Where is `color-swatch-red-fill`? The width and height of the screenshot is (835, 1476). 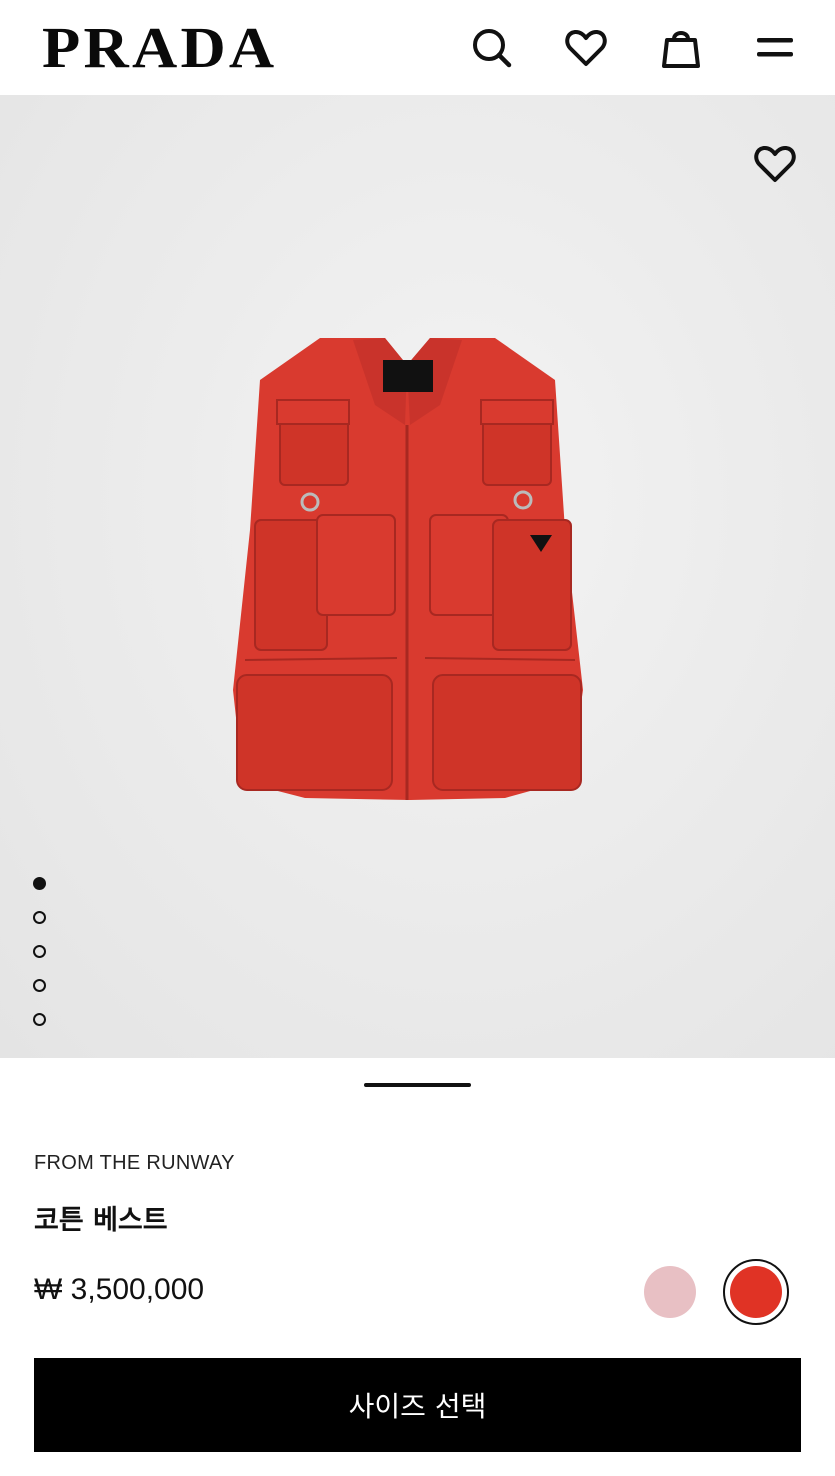 color-swatch-red-fill is located at coordinates (756, 1292).